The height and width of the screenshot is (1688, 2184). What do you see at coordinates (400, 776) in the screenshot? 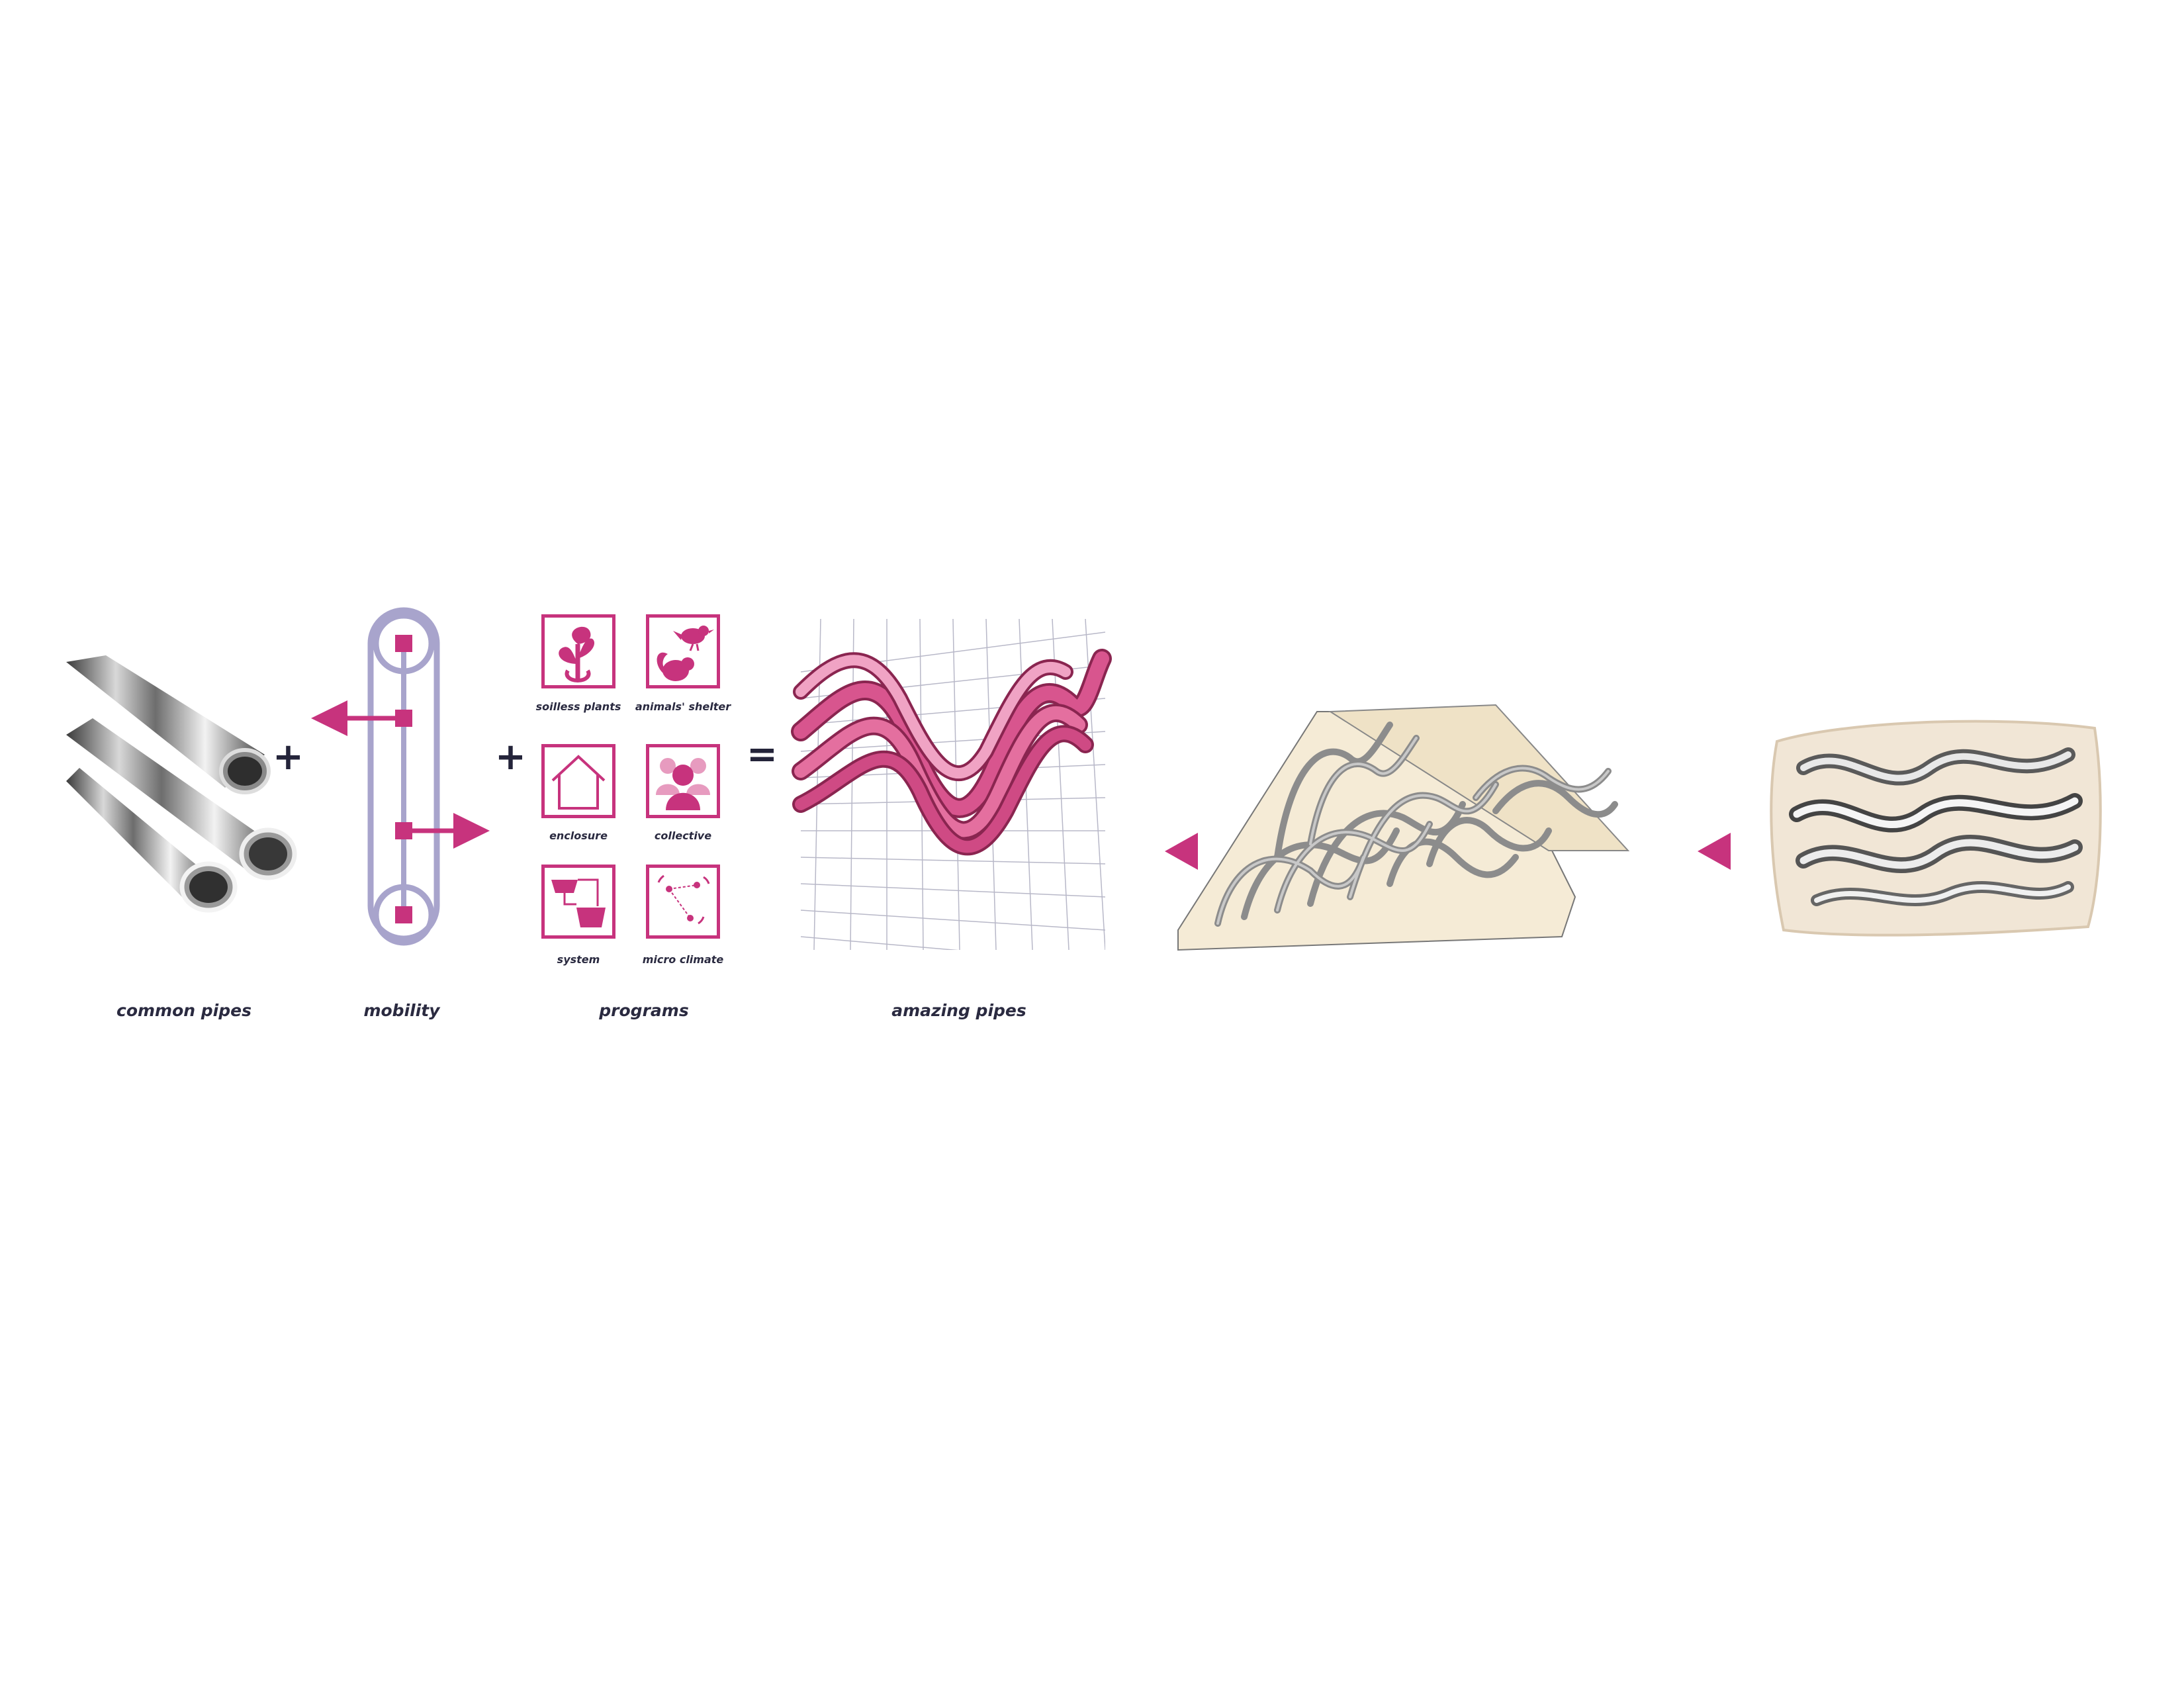
I see `mobility-diagram` at bounding box center [400, 776].